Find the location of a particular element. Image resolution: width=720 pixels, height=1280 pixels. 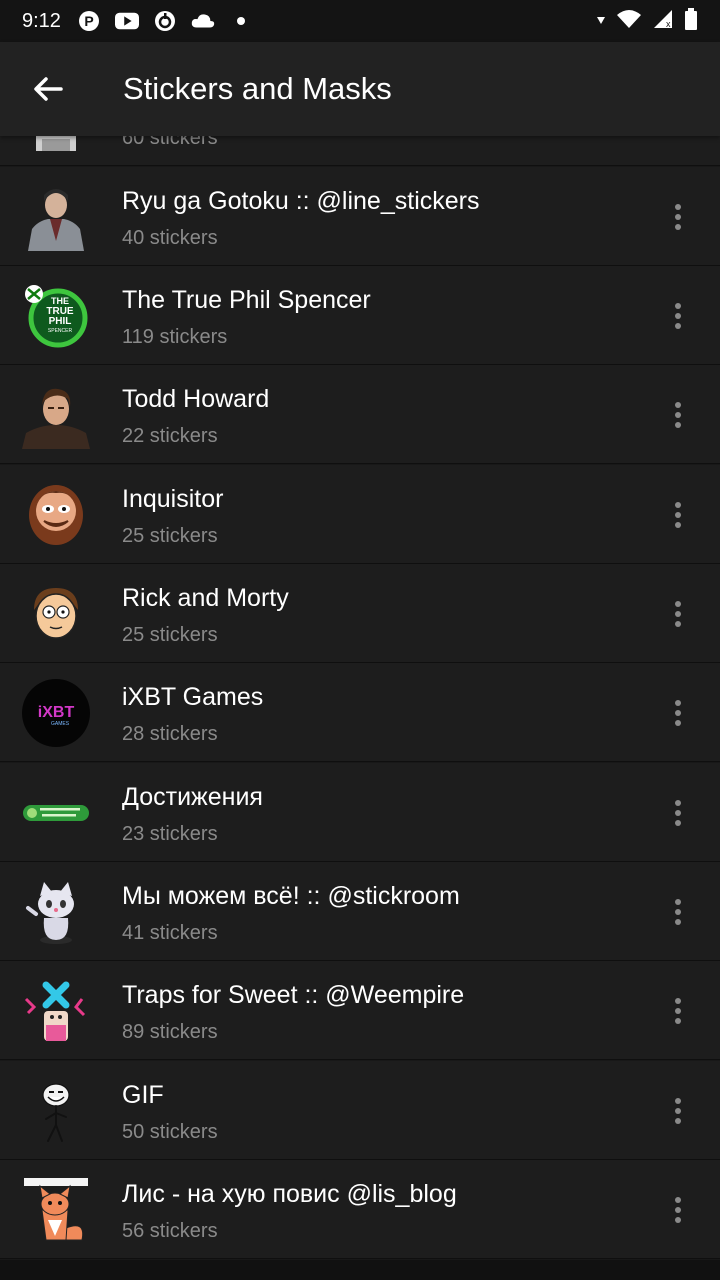

bearded-face-thumbnail is located at coordinates (56, 515).